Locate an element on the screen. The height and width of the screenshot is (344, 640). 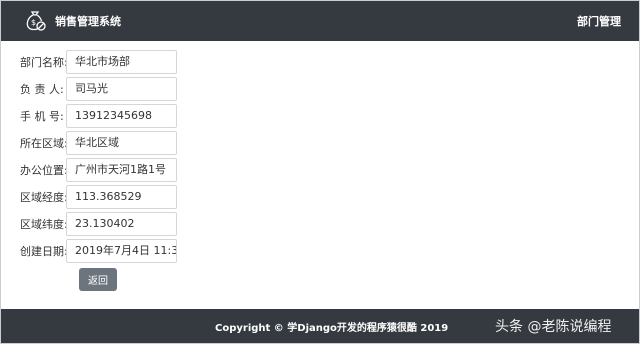
department-name-field: 华北市场部 is located at coordinates (121, 62).